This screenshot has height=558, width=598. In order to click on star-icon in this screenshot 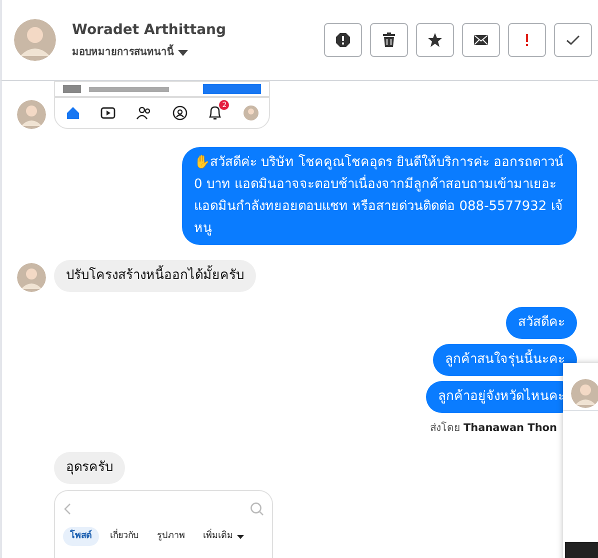, I will do `click(435, 40)`.